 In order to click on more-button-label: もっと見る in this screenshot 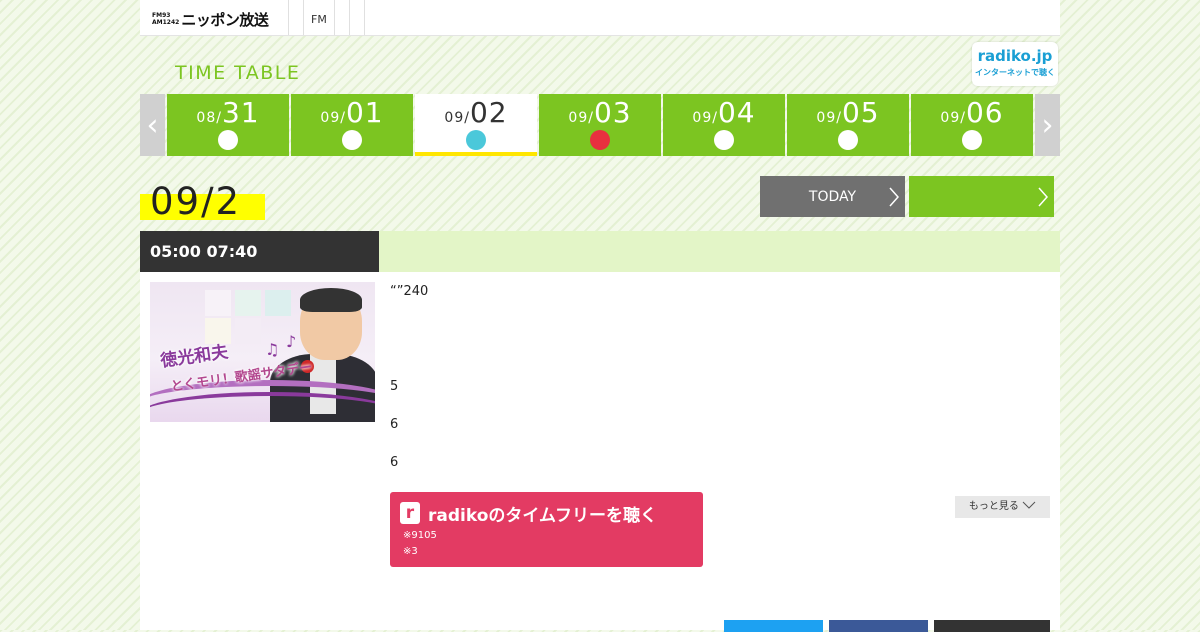, I will do `click(993, 506)`.